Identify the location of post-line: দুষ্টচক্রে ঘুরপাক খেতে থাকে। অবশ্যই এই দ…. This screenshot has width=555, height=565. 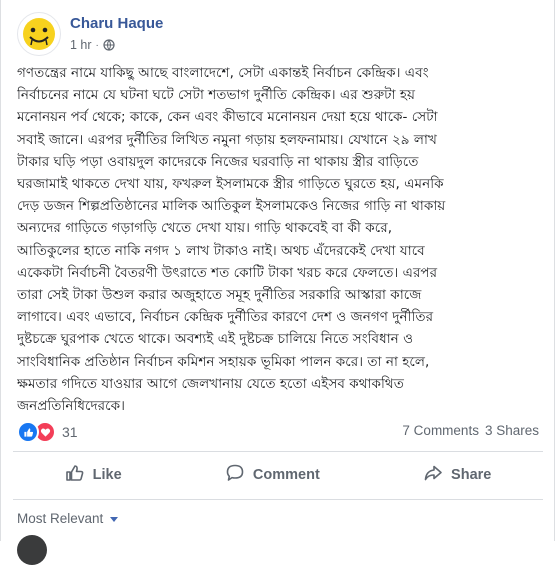
(215, 339).